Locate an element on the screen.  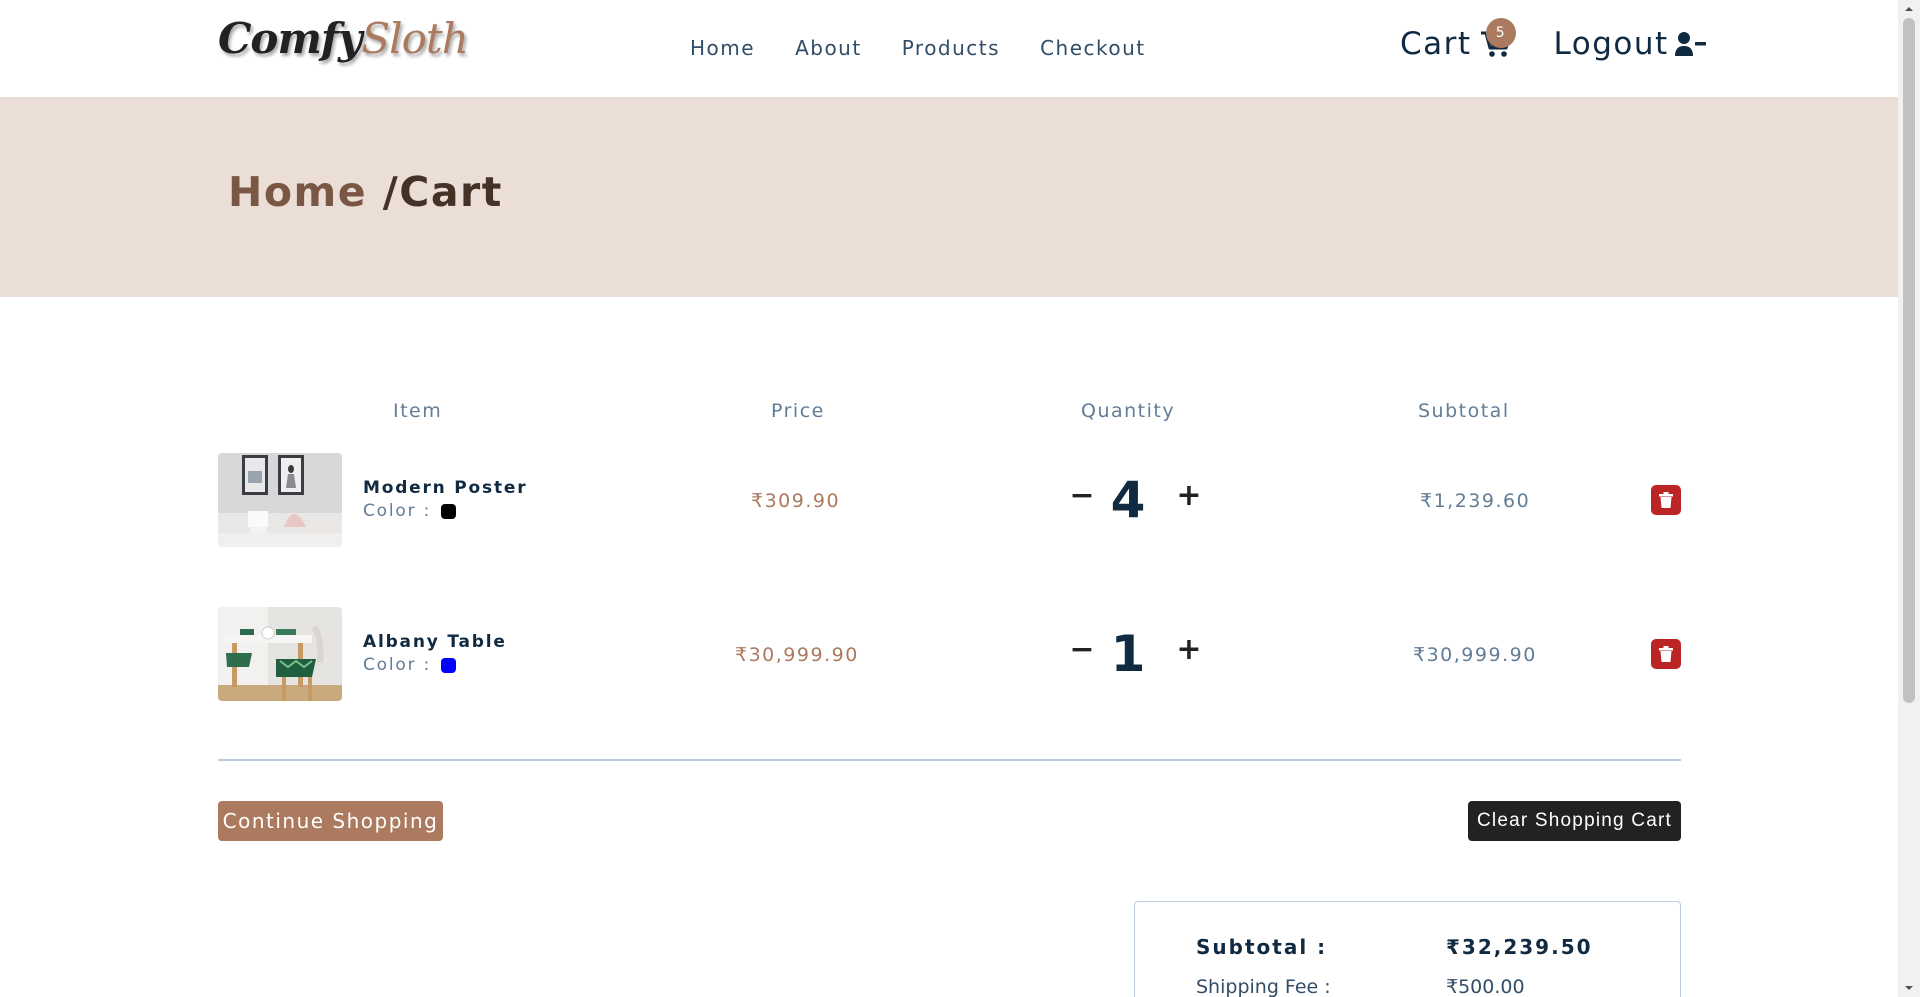
logo-sloth: Sloth is located at coordinates (414, 38).